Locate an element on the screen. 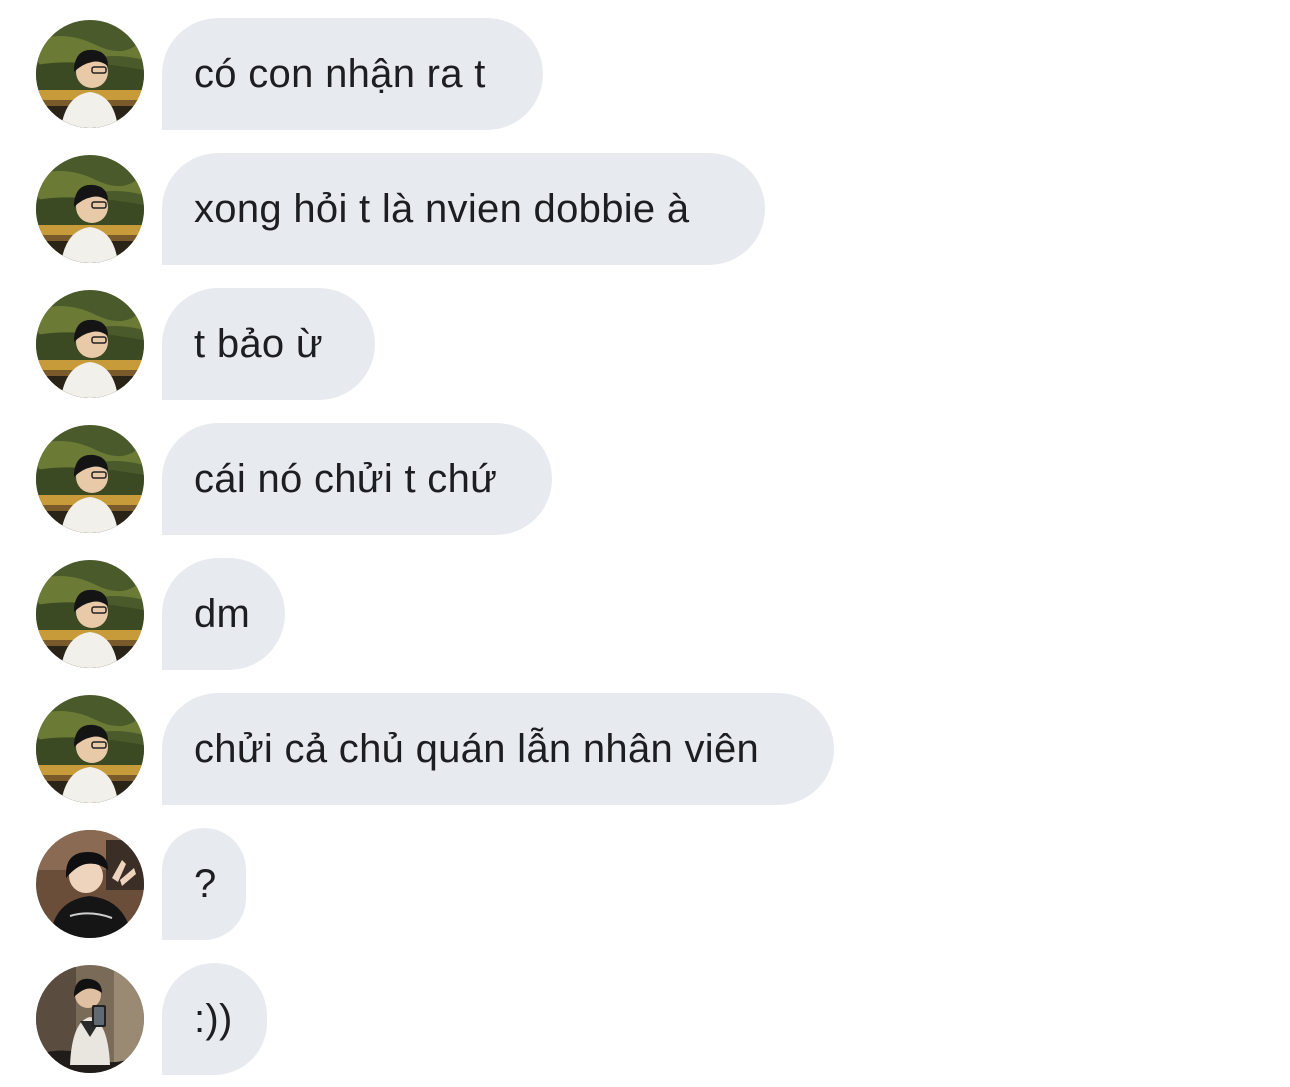  message-row: cái nó chửi t chứ is located at coordinates (645, 479).